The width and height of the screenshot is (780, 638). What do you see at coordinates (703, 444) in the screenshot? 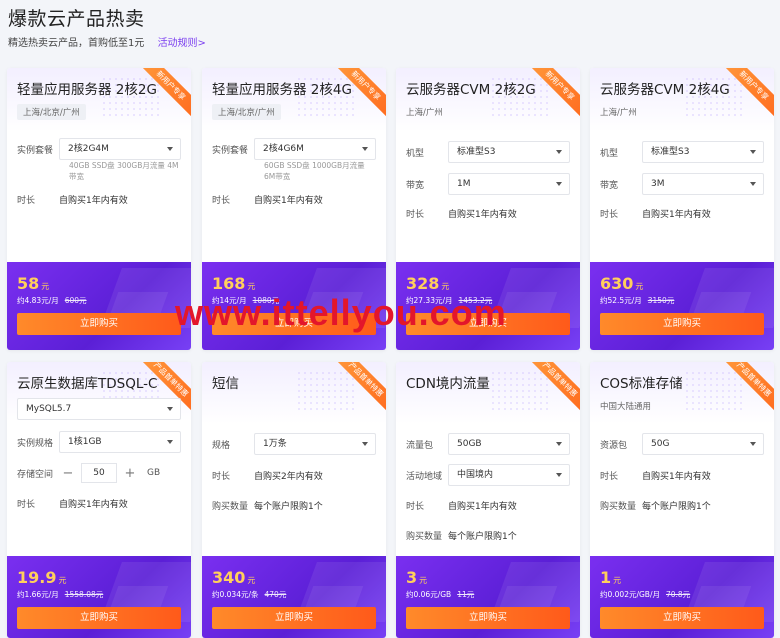
I see `package-select: 50G` at bounding box center [703, 444].